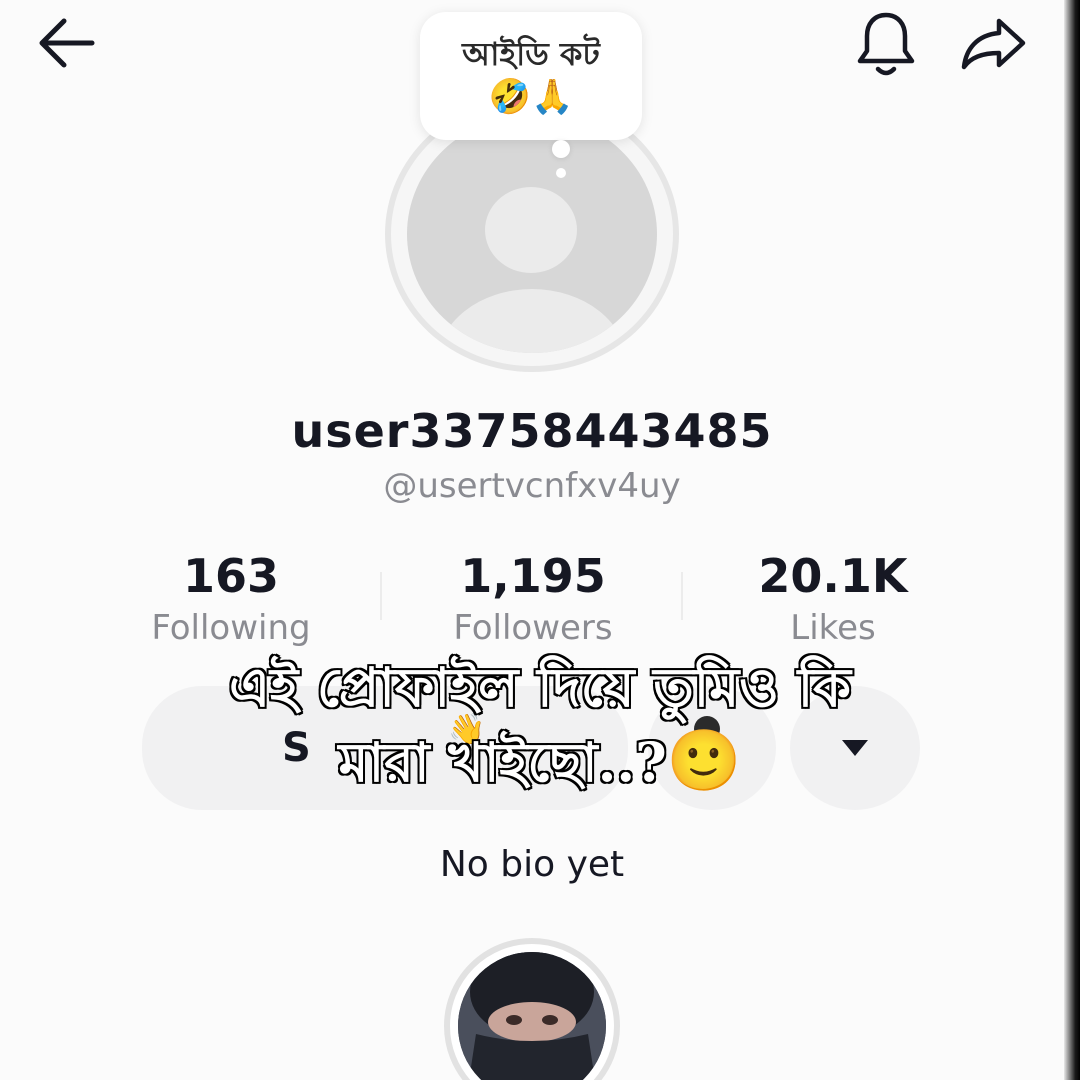 This screenshot has width=1080, height=1080. I want to click on share-arrow-icon, so click(993, 44).